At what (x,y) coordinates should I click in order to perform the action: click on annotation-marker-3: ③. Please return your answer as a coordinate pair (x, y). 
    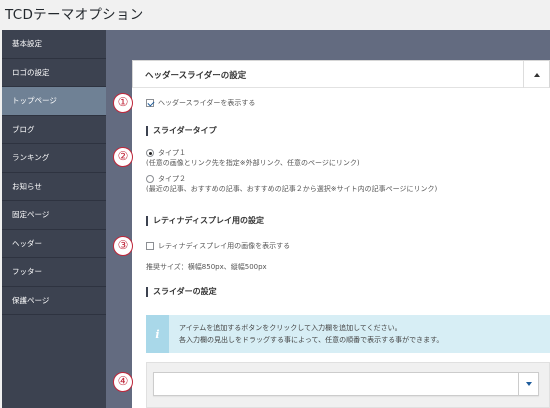
    Looking at the image, I should click on (123, 246).